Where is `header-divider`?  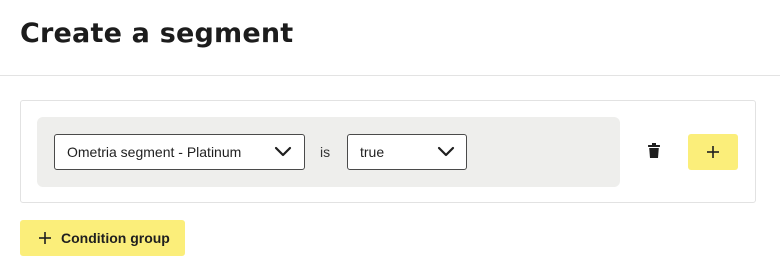 header-divider is located at coordinates (390, 75).